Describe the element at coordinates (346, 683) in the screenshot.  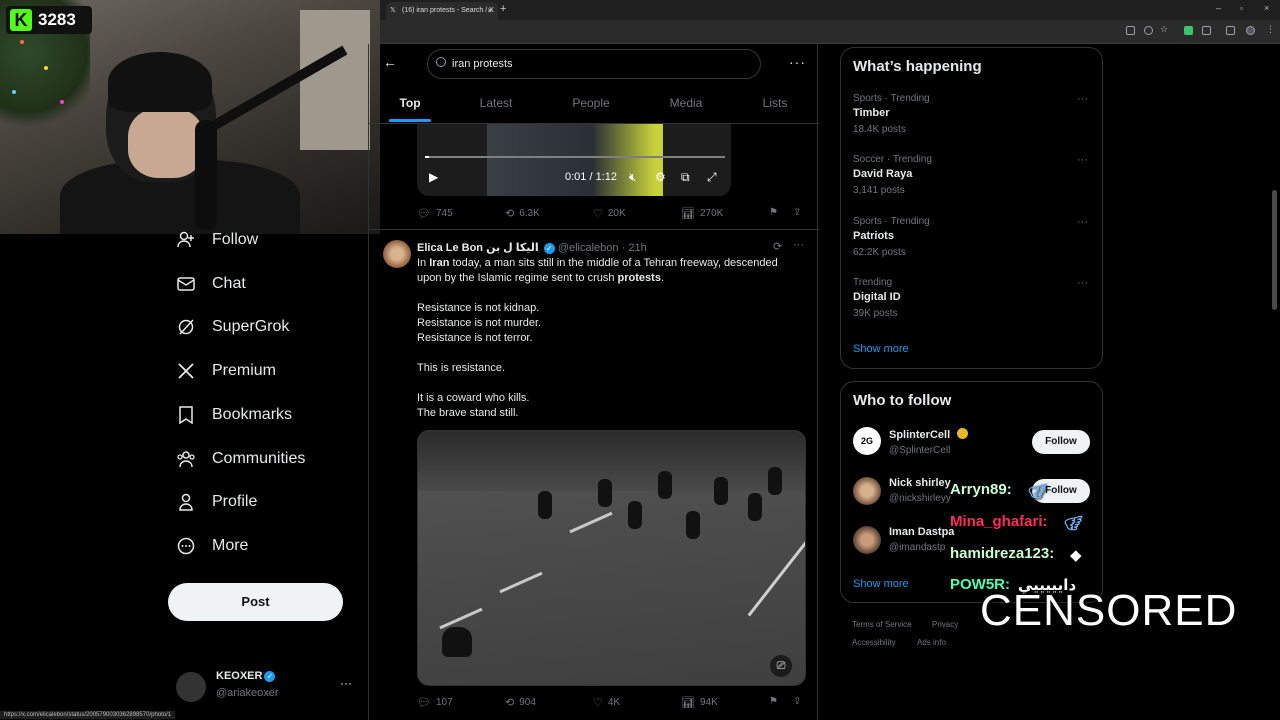
I see `account-more-icon: ···` at that location.